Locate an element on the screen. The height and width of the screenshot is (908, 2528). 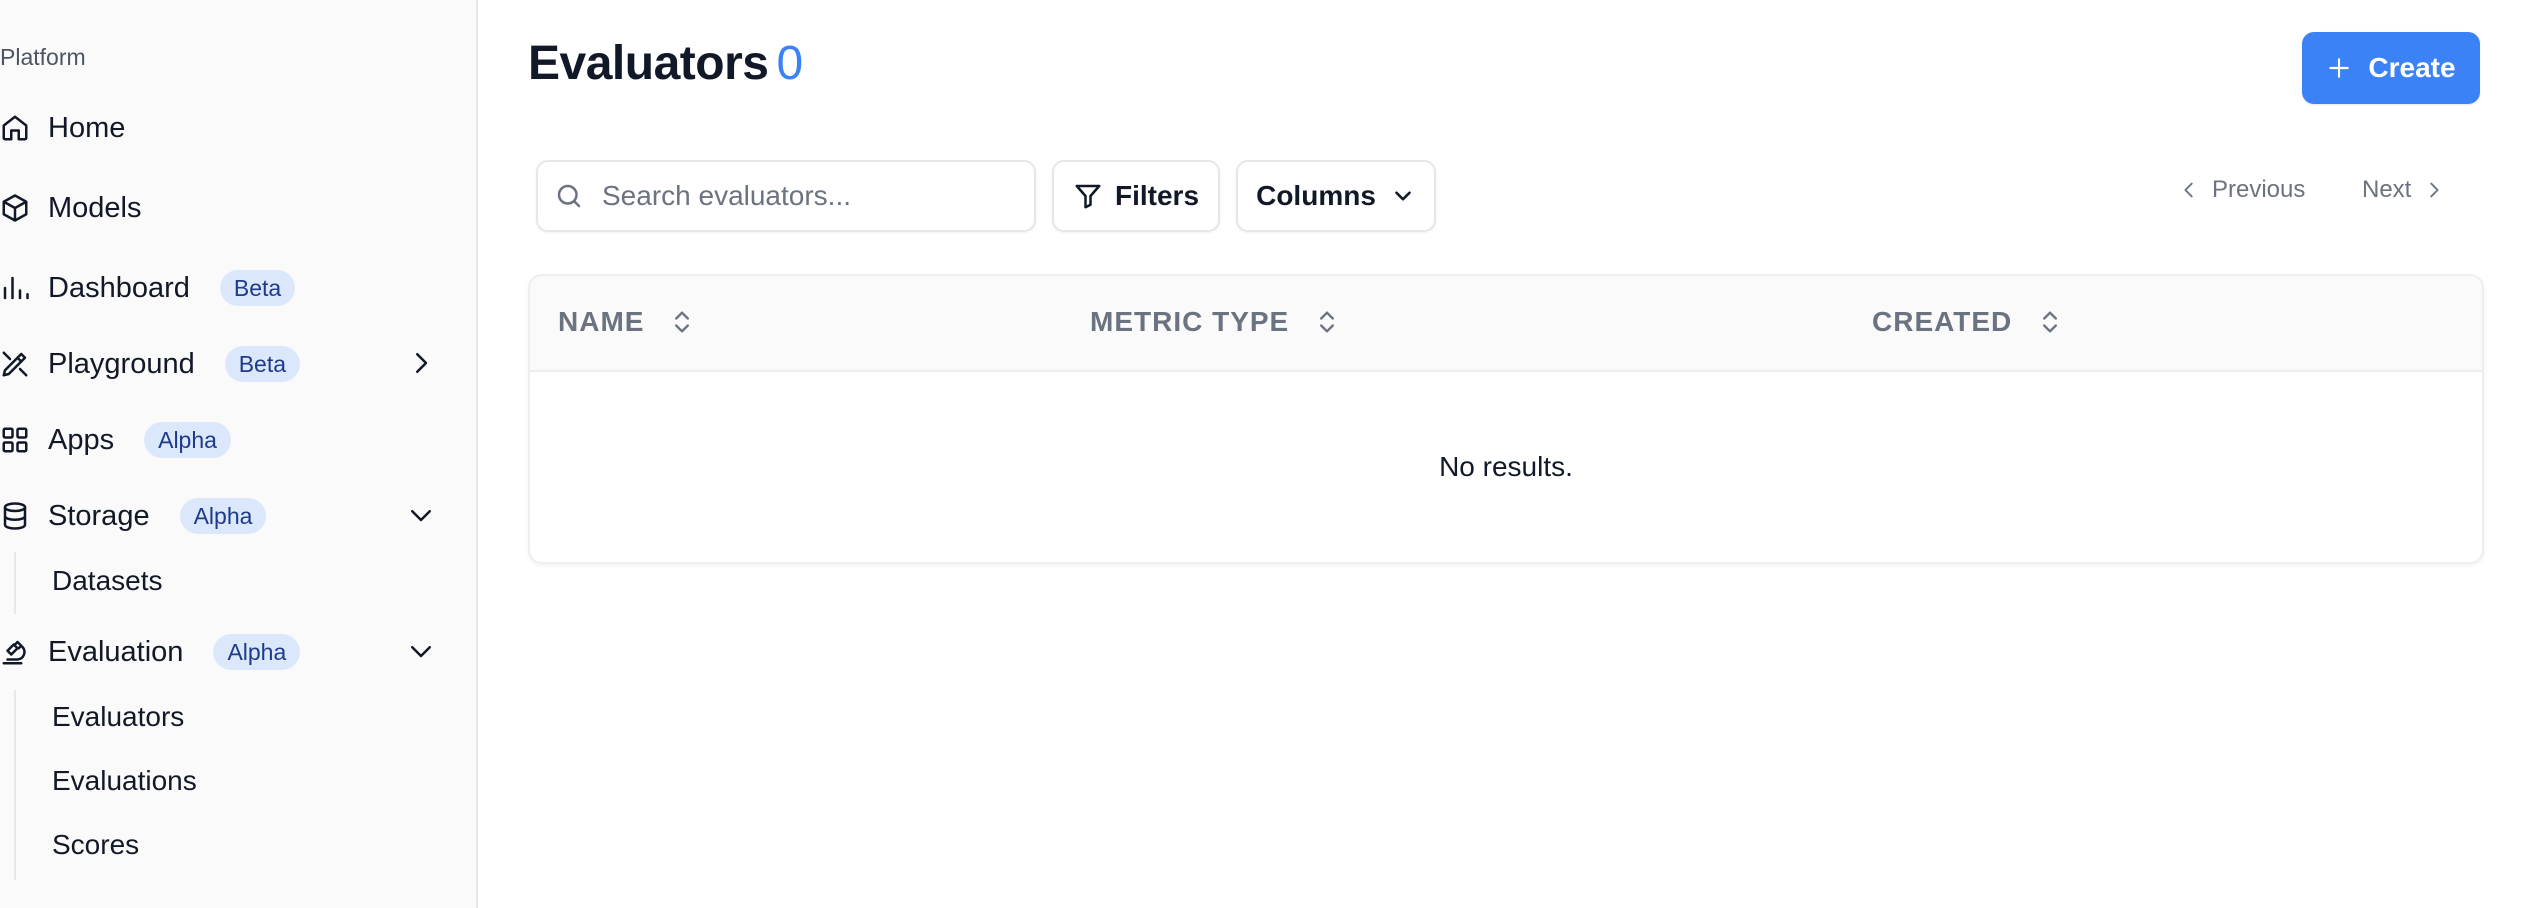
sidebar-item-label: Models is located at coordinates (95, 207).